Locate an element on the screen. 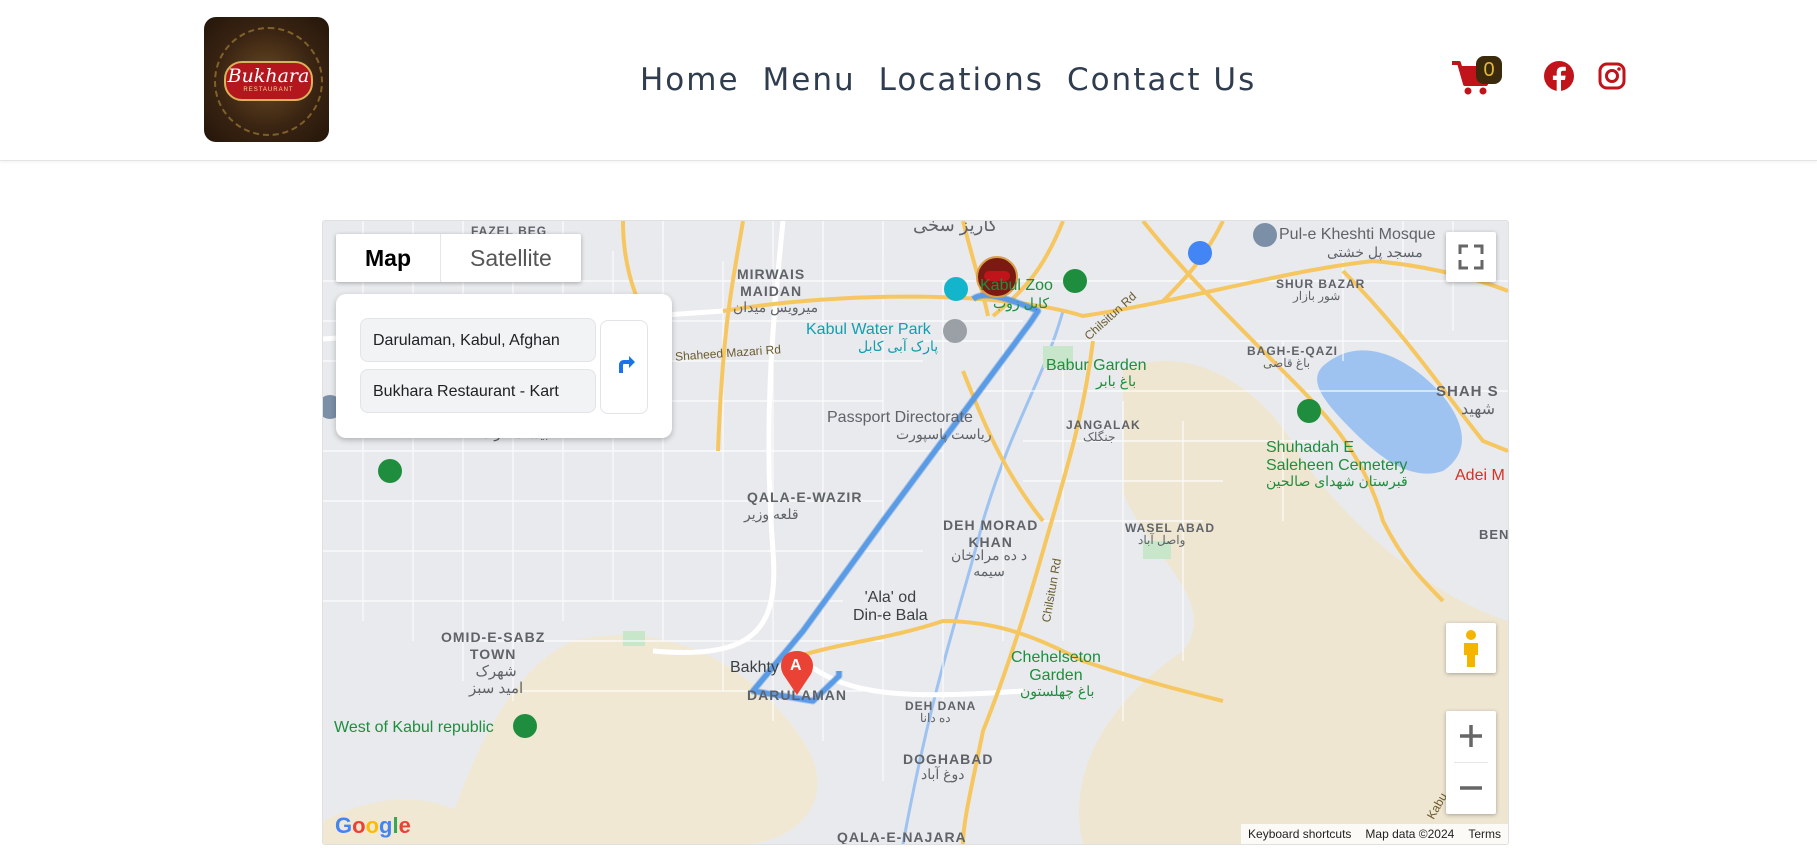 The width and height of the screenshot is (1817, 868). map-label-babur-urdu: باغ بابر is located at coordinates (1116, 381).